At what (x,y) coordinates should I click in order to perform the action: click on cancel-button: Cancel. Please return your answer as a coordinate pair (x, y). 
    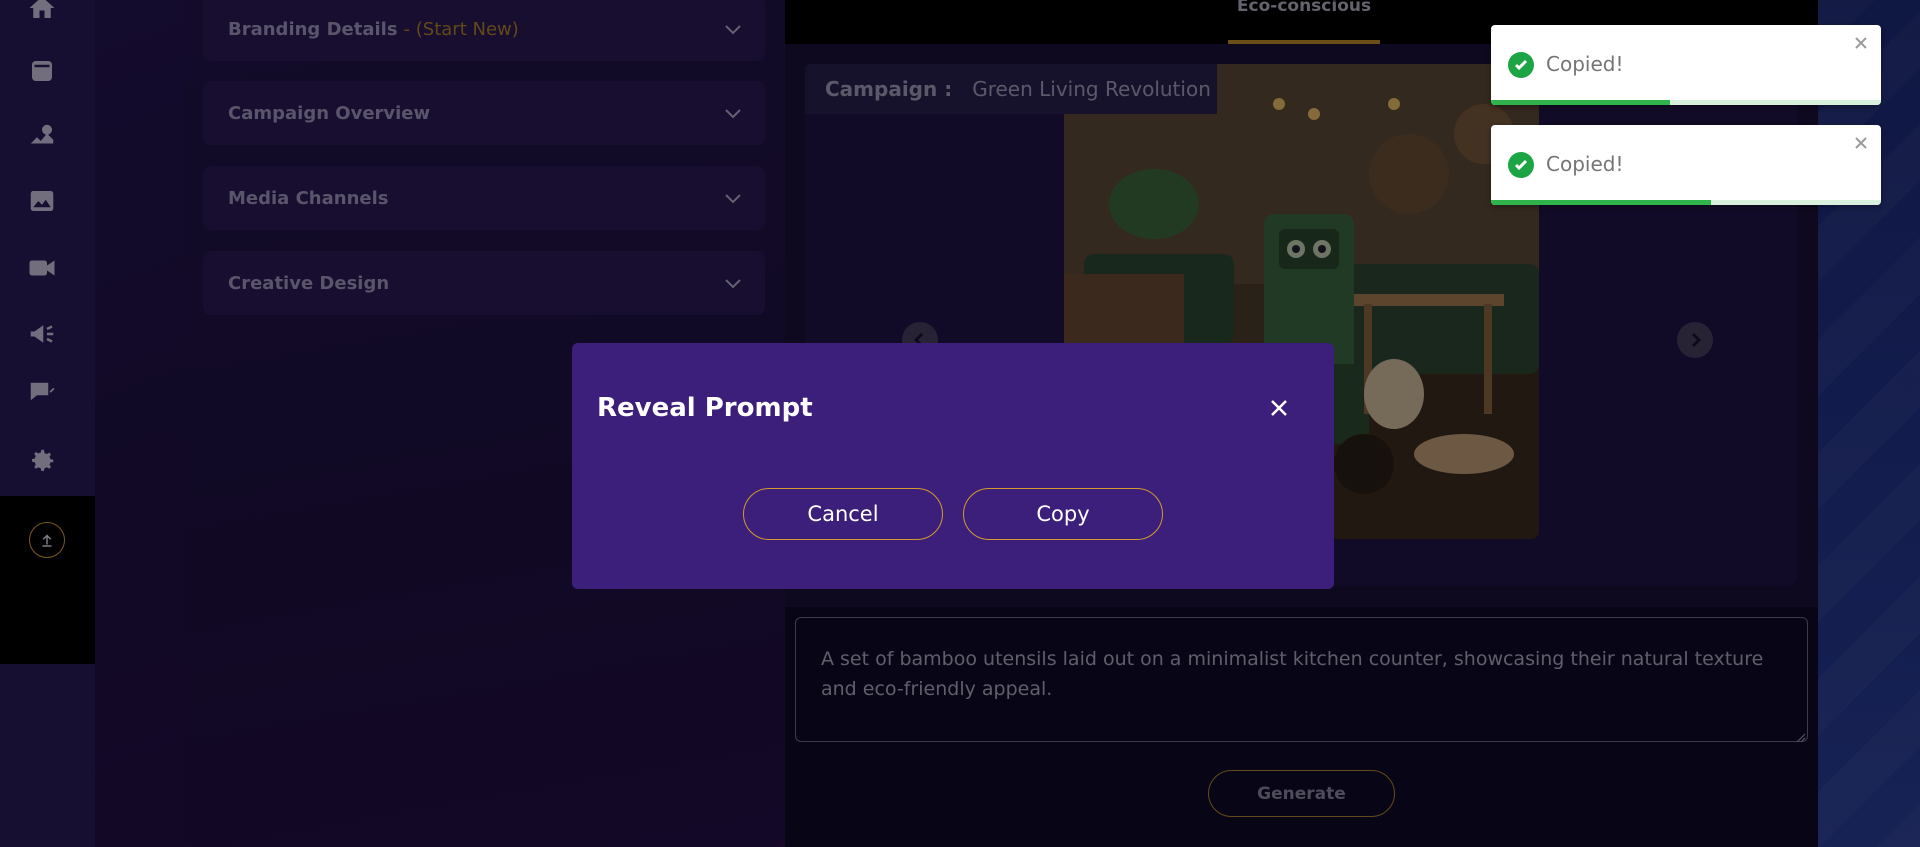
    Looking at the image, I should click on (843, 514).